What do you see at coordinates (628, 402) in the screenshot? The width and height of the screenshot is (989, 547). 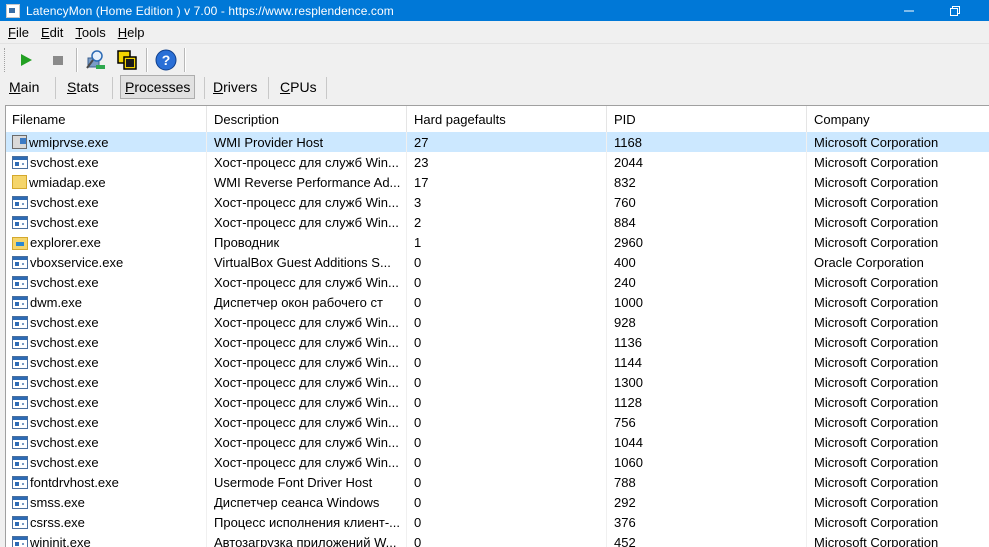 I see `cell-pid-text: 1128` at bounding box center [628, 402].